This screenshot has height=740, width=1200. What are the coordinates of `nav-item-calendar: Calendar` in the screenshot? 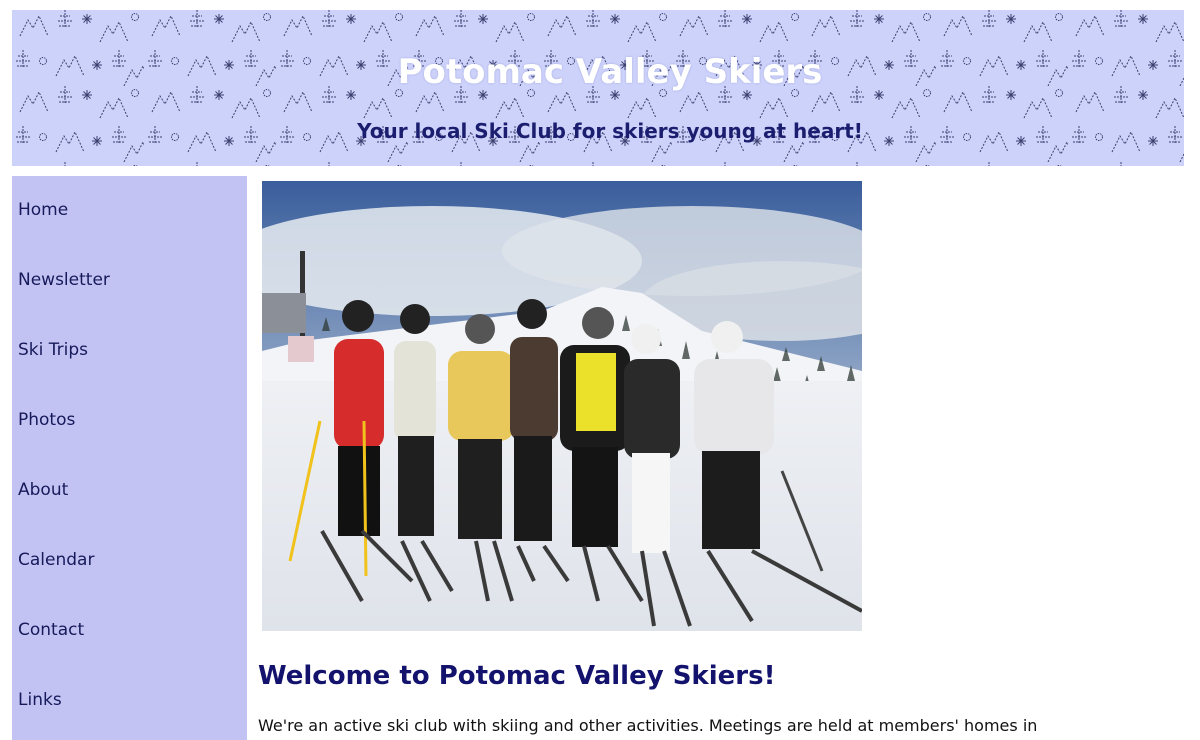 It's located at (56, 560).